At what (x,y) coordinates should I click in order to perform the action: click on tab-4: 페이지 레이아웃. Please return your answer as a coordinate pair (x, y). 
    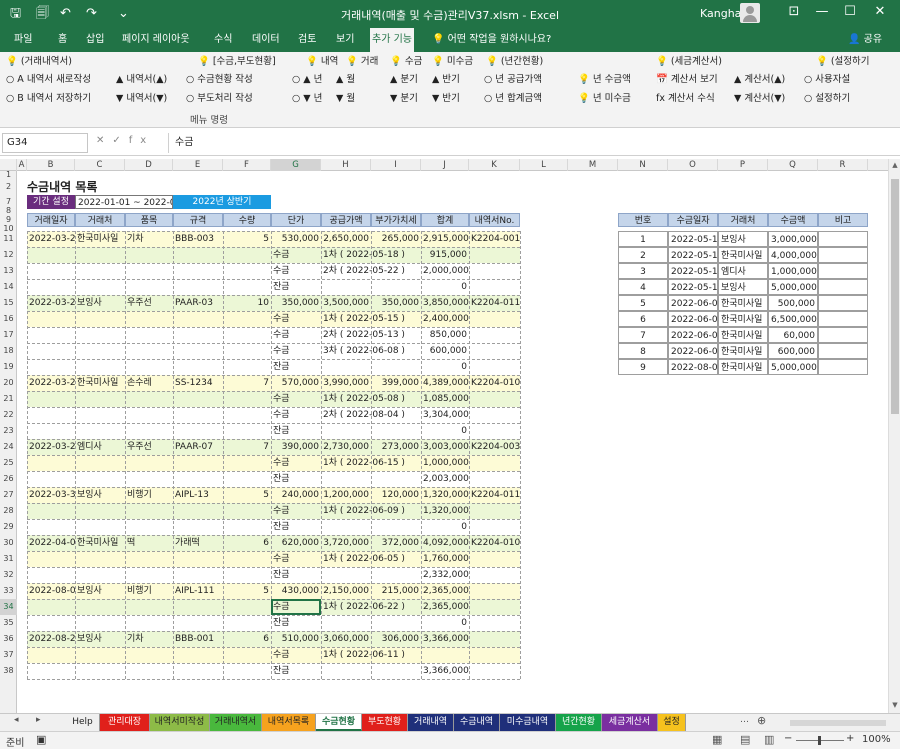
    Looking at the image, I should click on (156, 40).